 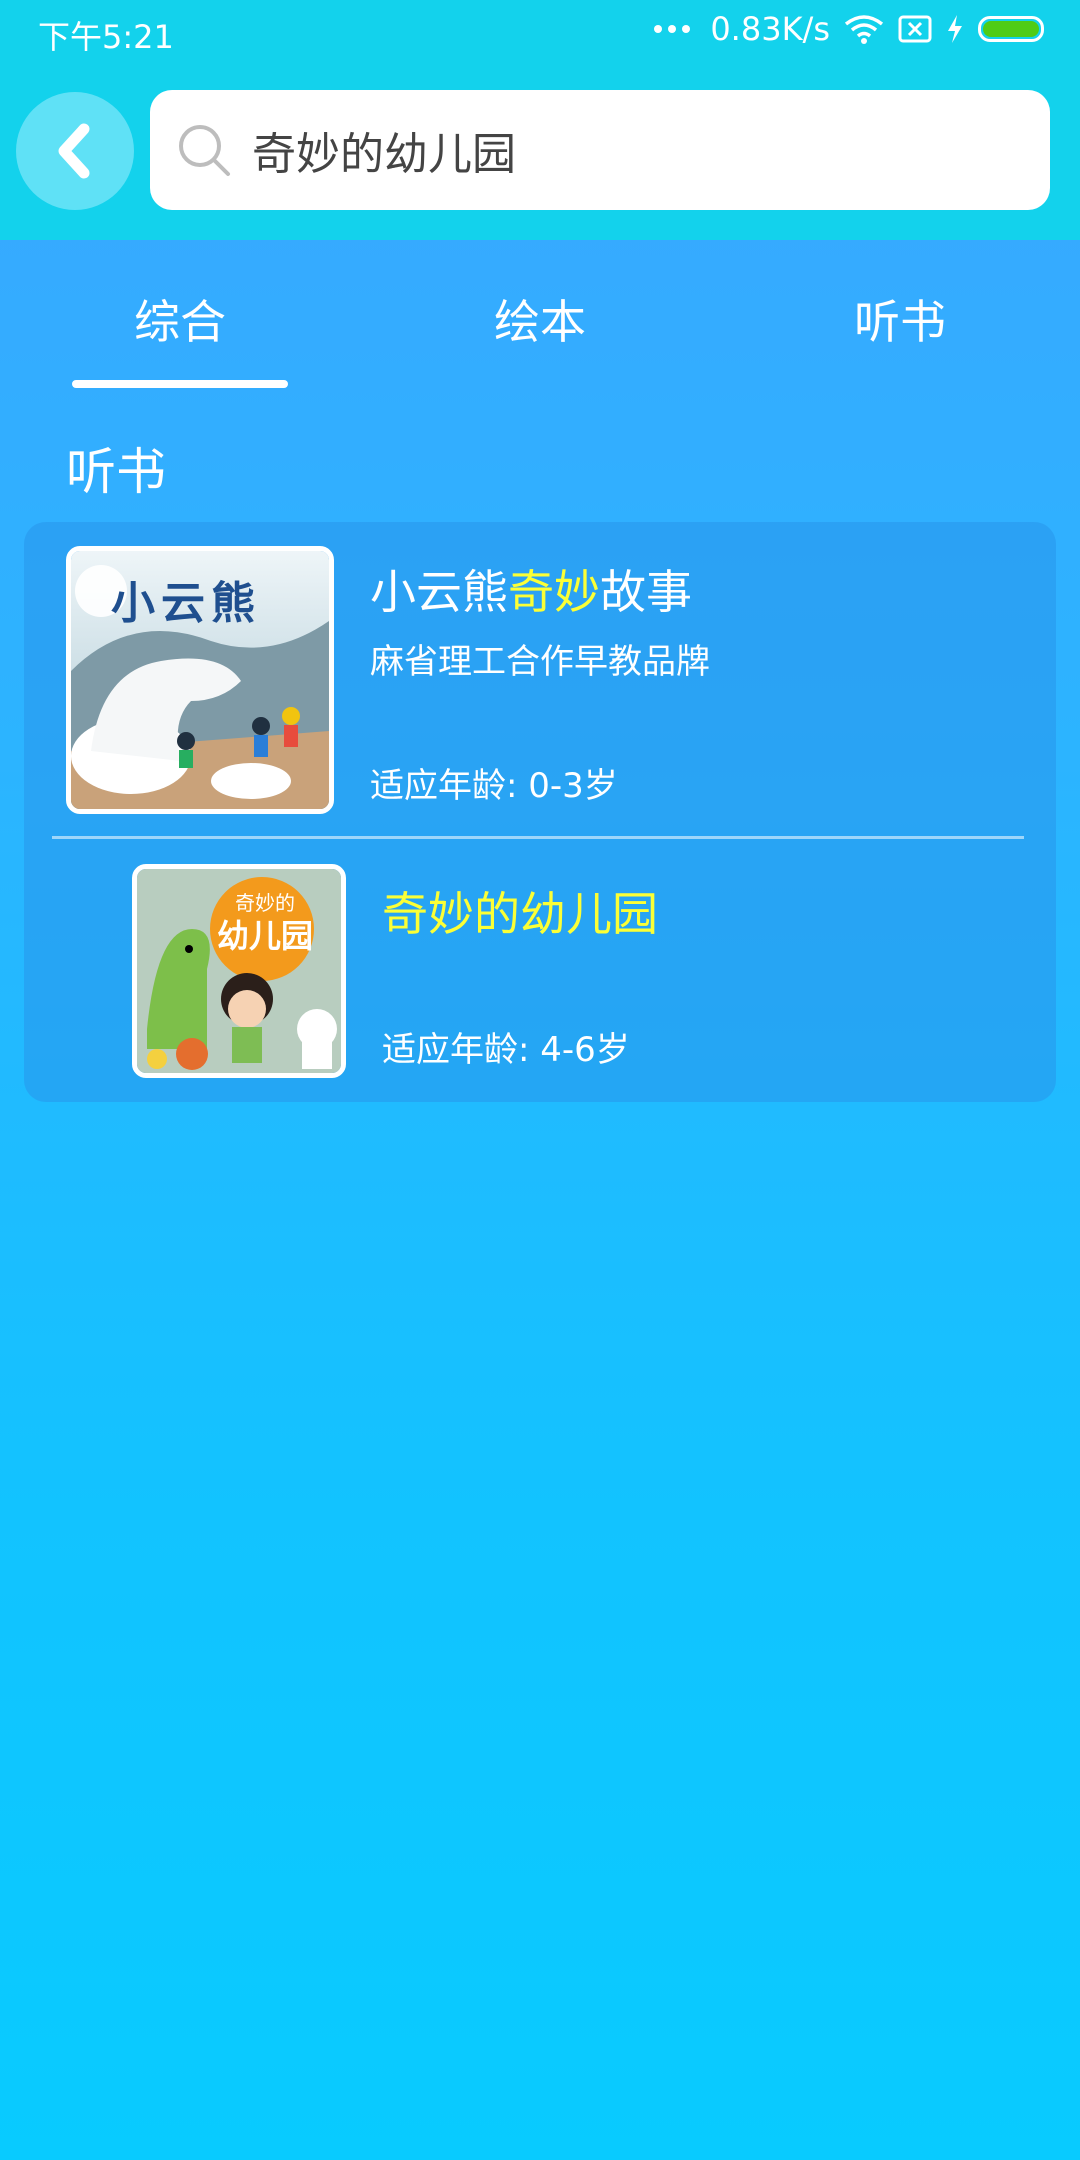 I want to click on active-tab-indicator, so click(x=180, y=384).